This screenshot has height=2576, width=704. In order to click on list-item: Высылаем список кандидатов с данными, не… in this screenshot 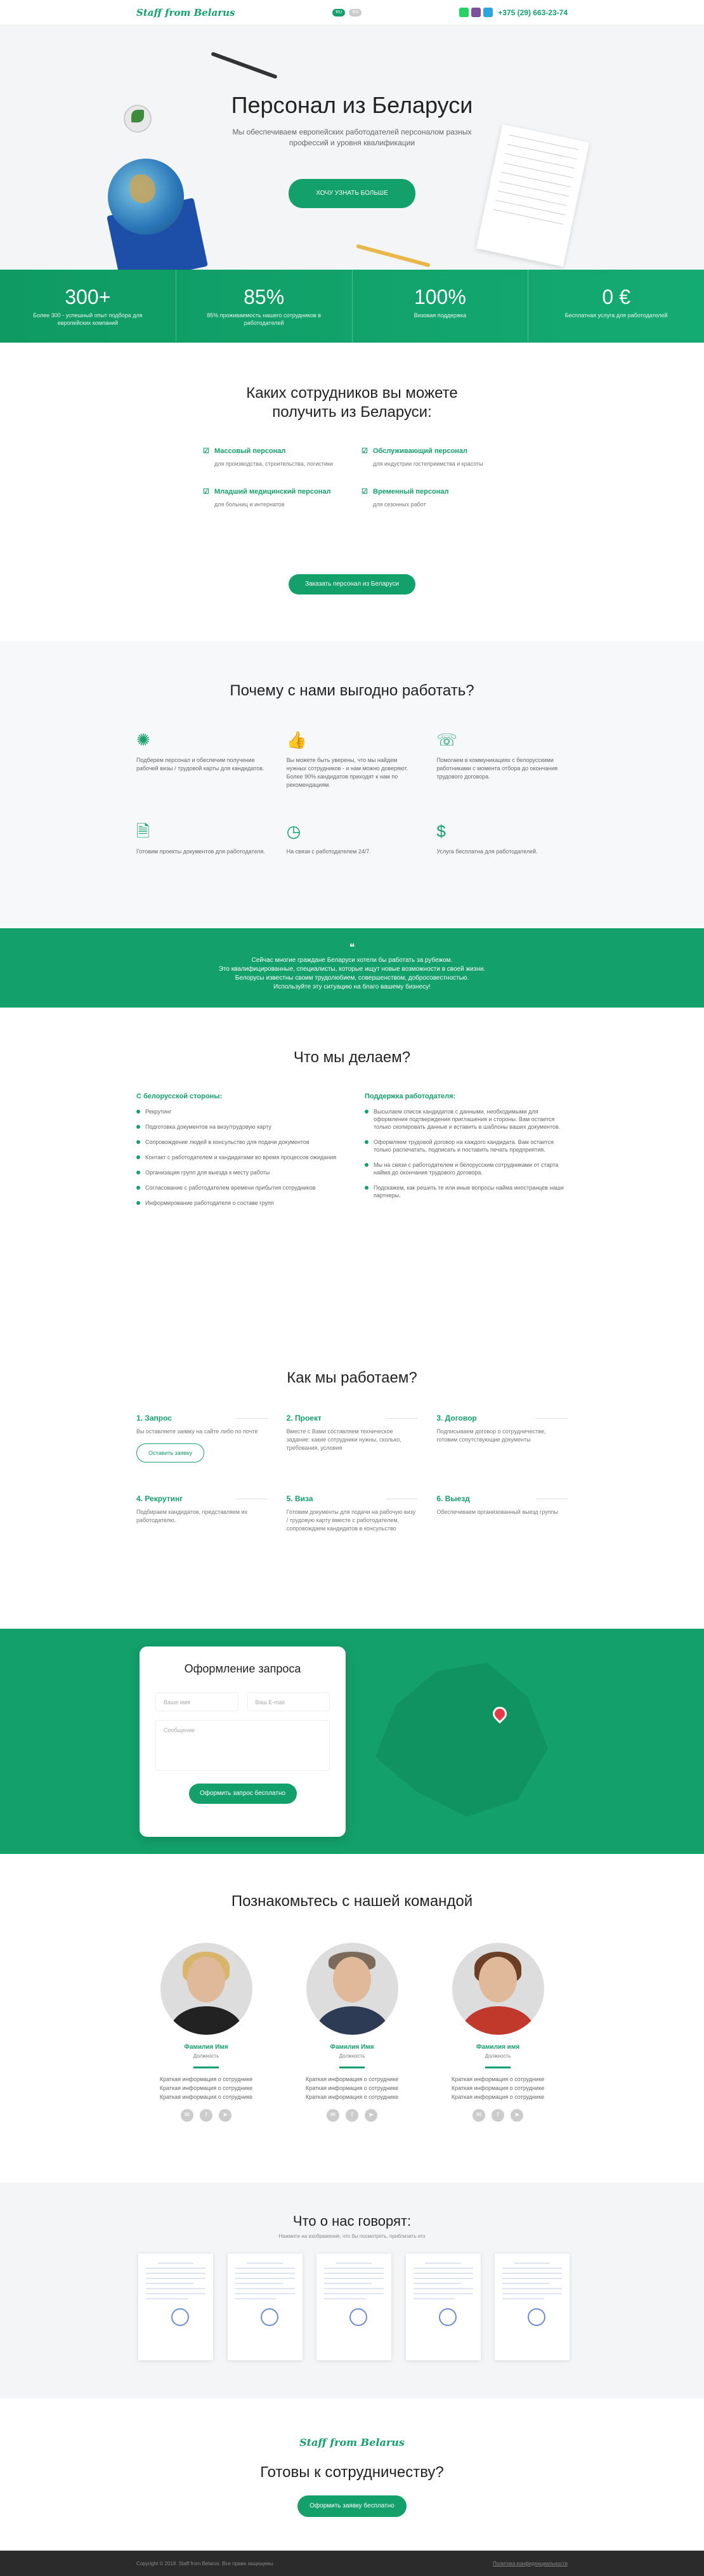, I will do `click(466, 1119)`.